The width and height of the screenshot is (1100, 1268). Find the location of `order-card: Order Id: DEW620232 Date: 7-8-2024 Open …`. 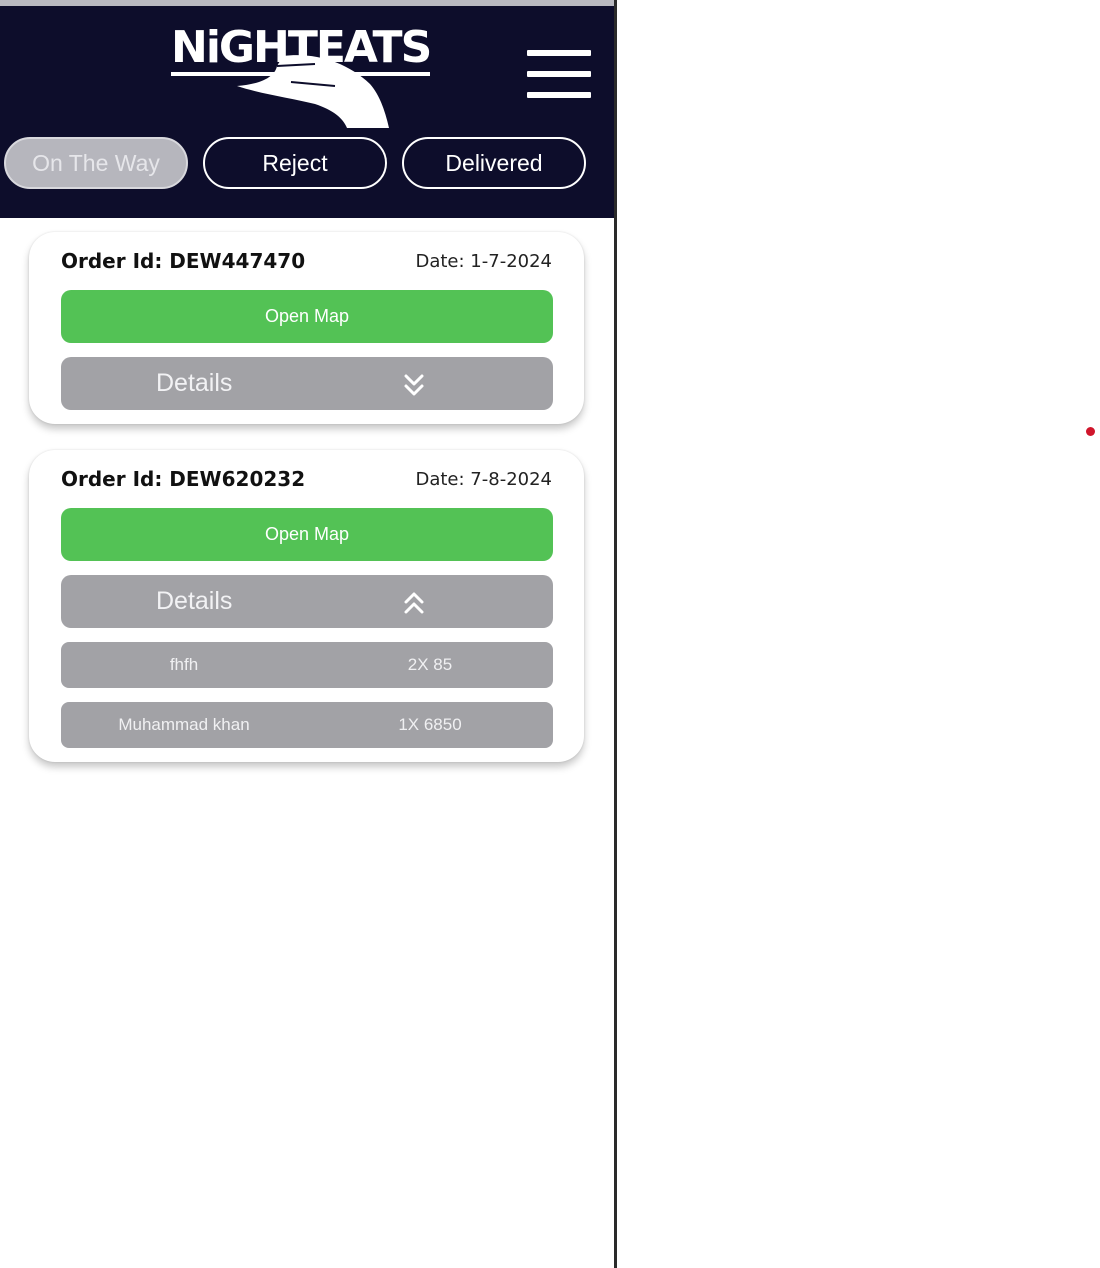

order-card: Order Id: DEW620232 Date: 7-8-2024 Open … is located at coordinates (306, 606).